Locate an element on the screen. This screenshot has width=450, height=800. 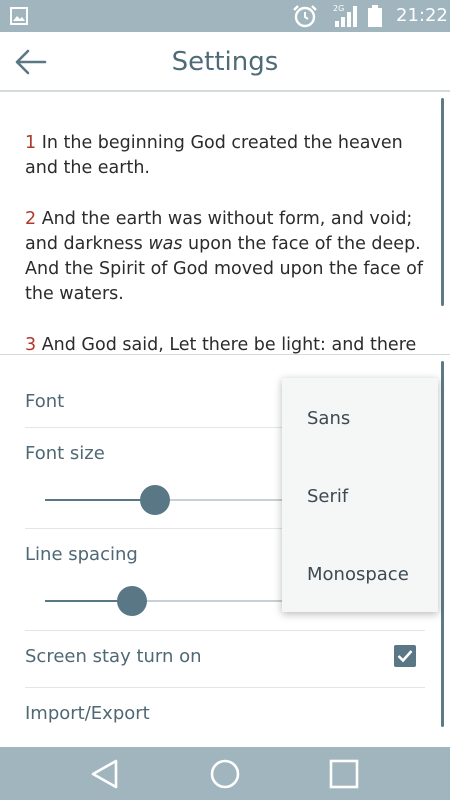
verse-number: 1 is located at coordinates (31, 143).